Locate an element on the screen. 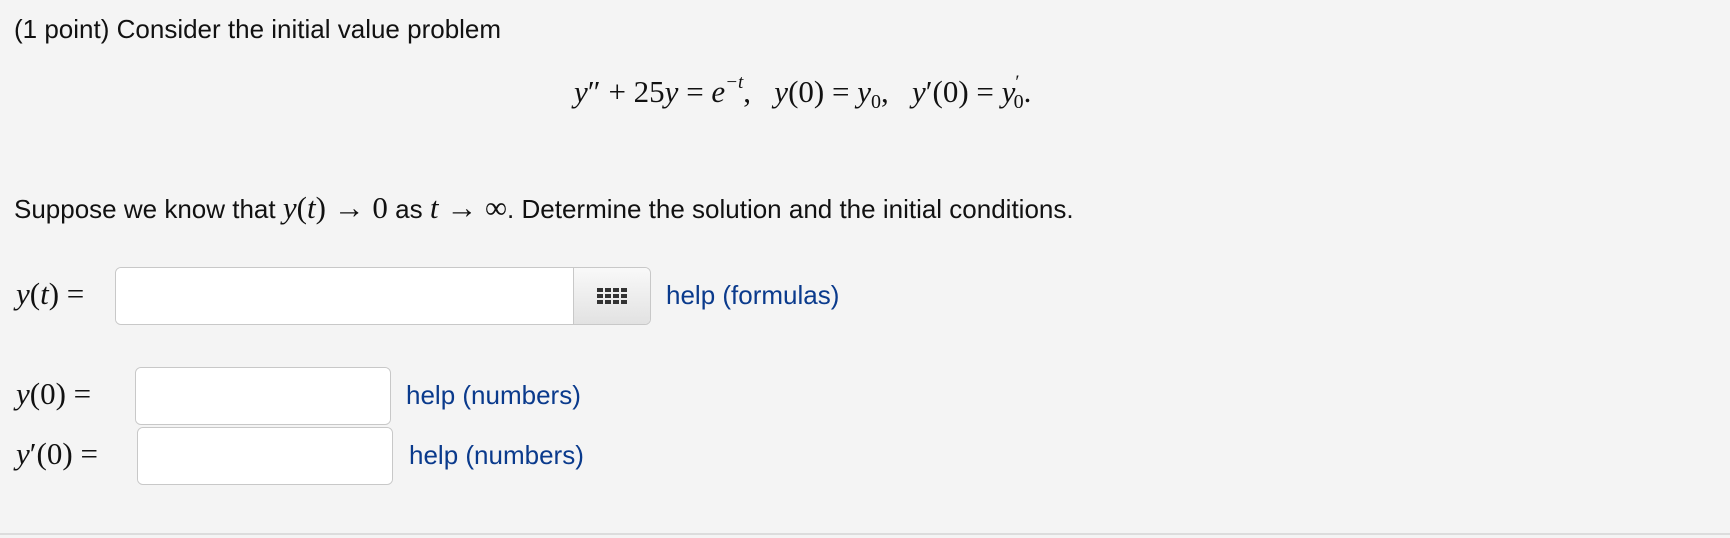  yt-answer-field is located at coordinates (383, 296).